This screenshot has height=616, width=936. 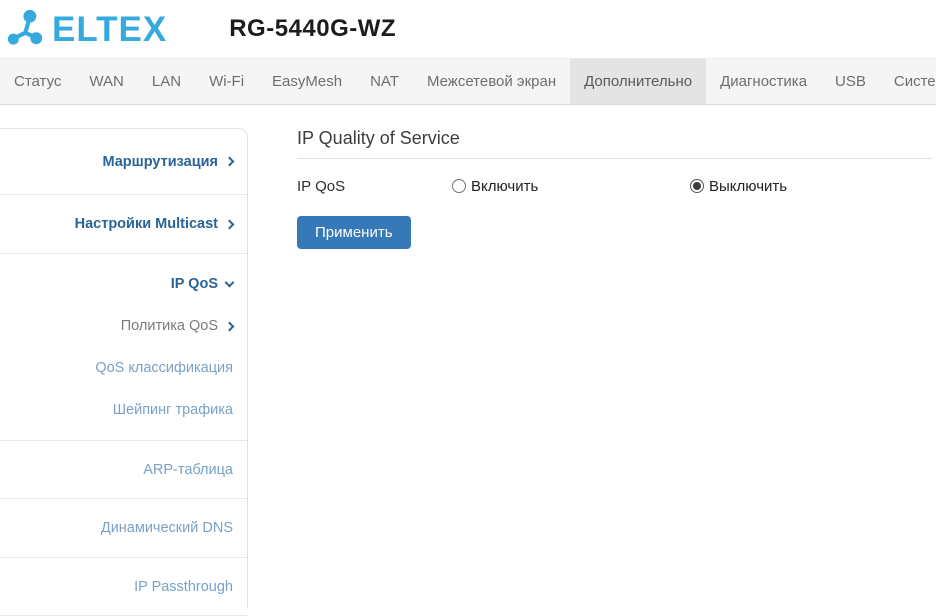 What do you see at coordinates (307, 81) in the screenshot?
I see `tab-easymesh: EasyMesh` at bounding box center [307, 81].